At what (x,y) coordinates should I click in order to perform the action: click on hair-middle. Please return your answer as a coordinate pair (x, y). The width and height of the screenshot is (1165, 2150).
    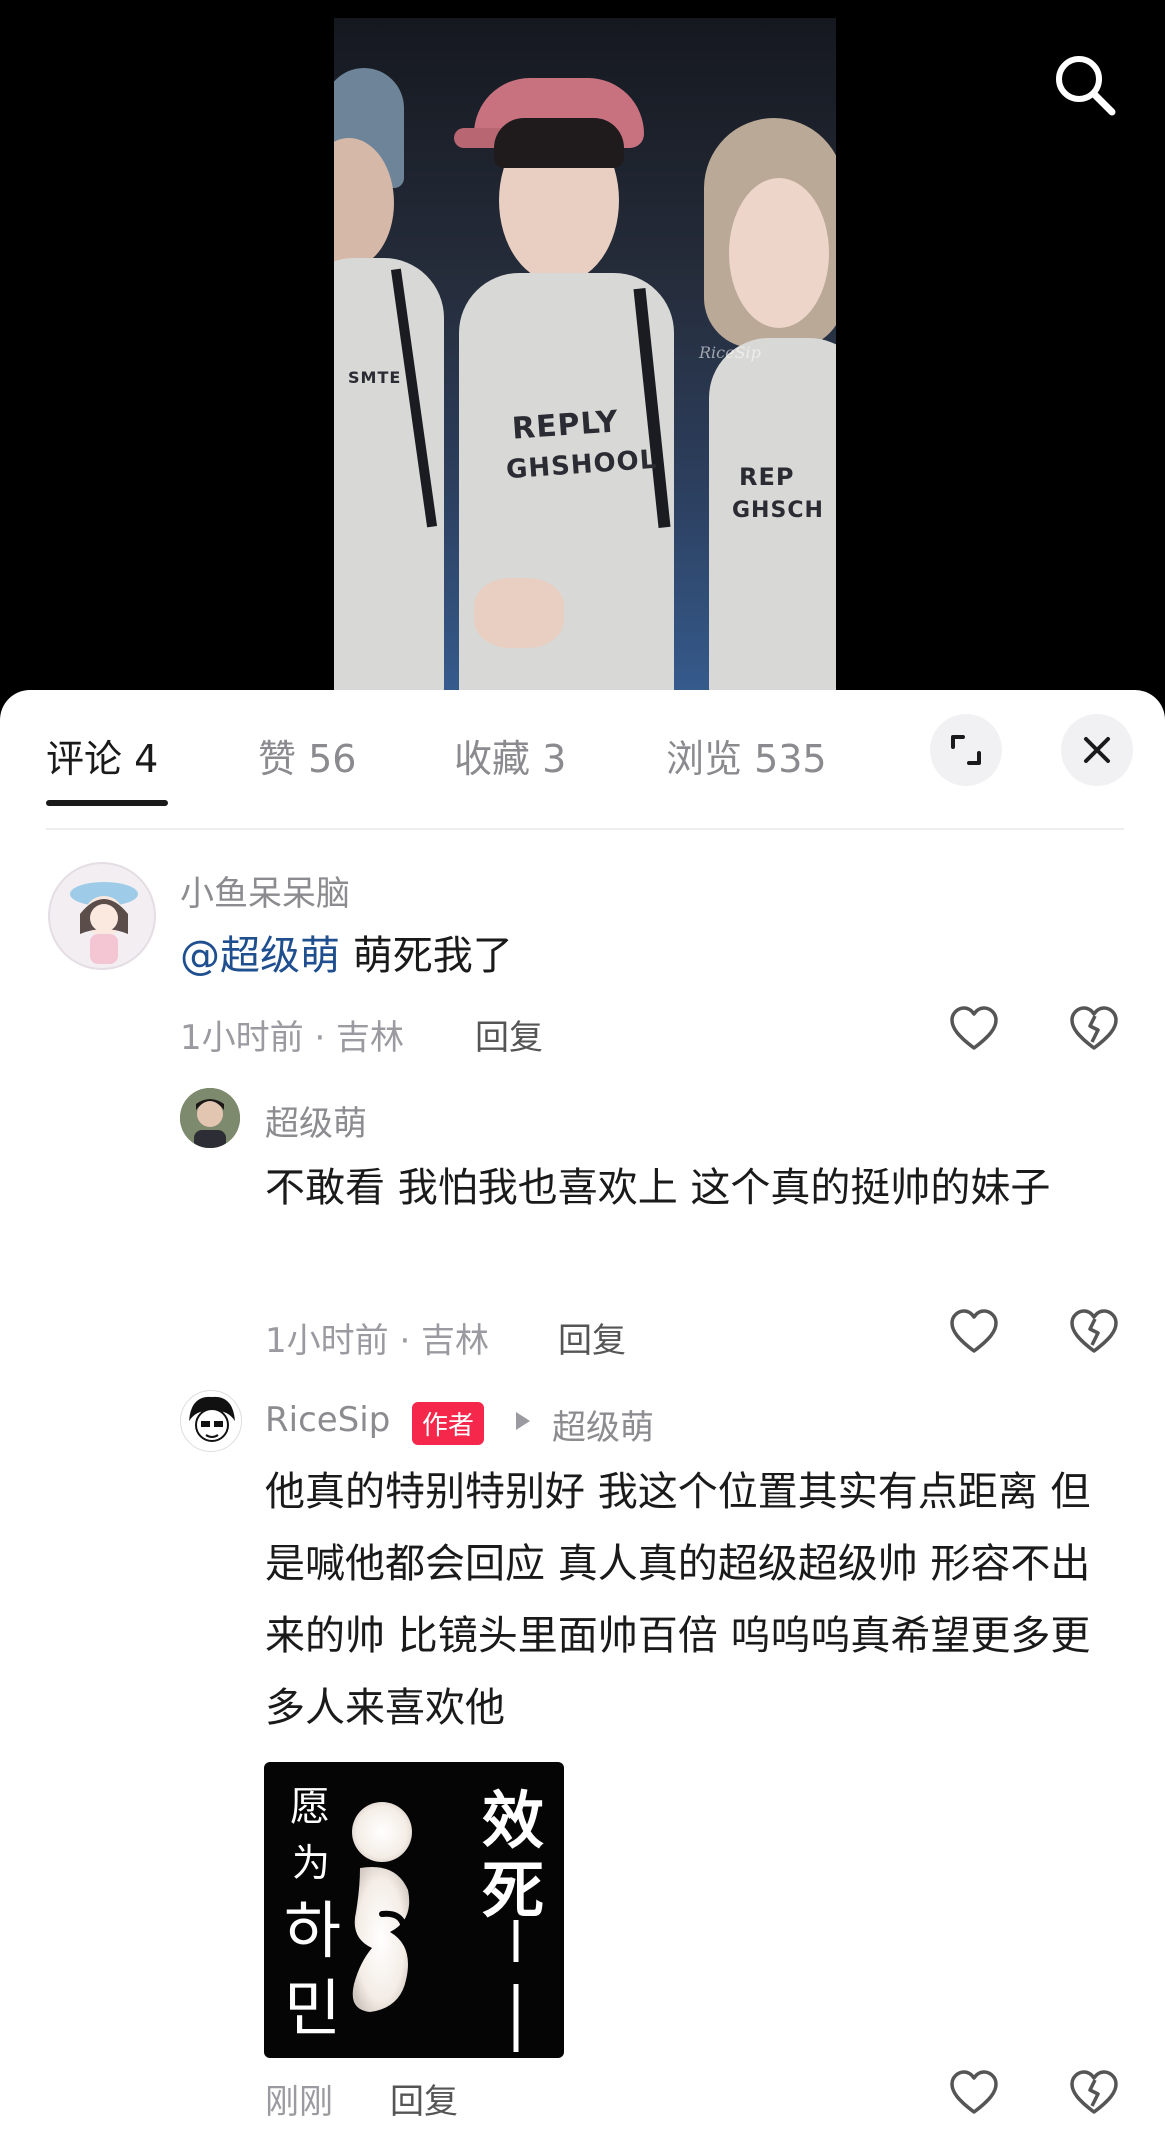
    Looking at the image, I should click on (559, 143).